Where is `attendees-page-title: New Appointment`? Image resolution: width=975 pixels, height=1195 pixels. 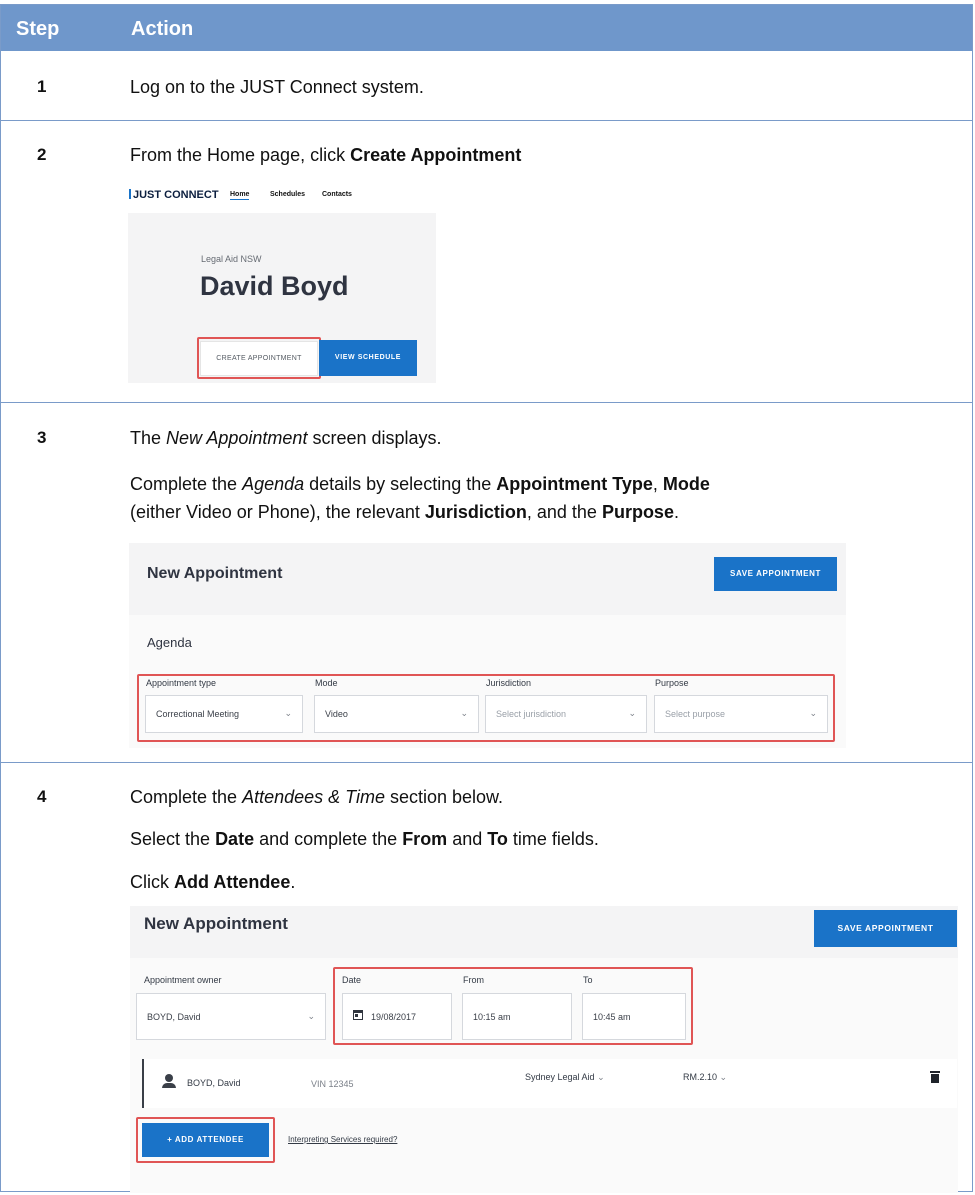 attendees-page-title: New Appointment is located at coordinates (216, 923).